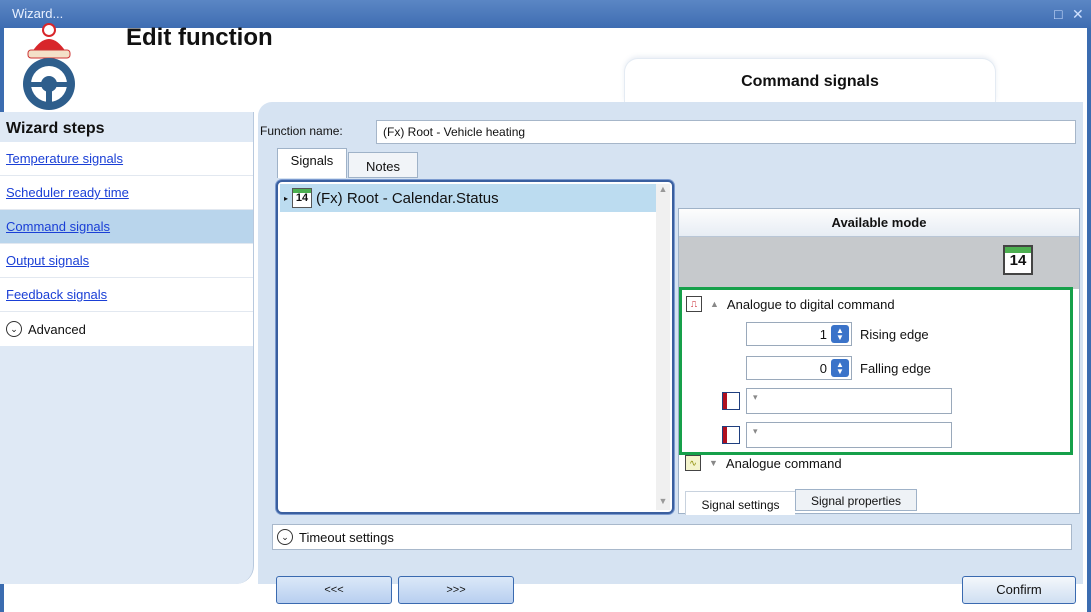  I want to click on signal-selector-row-2: ▾, so click(837, 435).